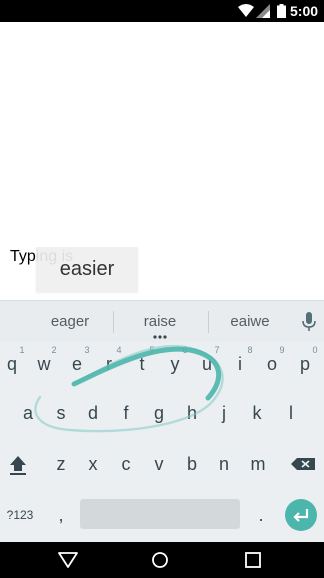 This screenshot has width=324, height=578. I want to click on enter-key, so click(301, 515).